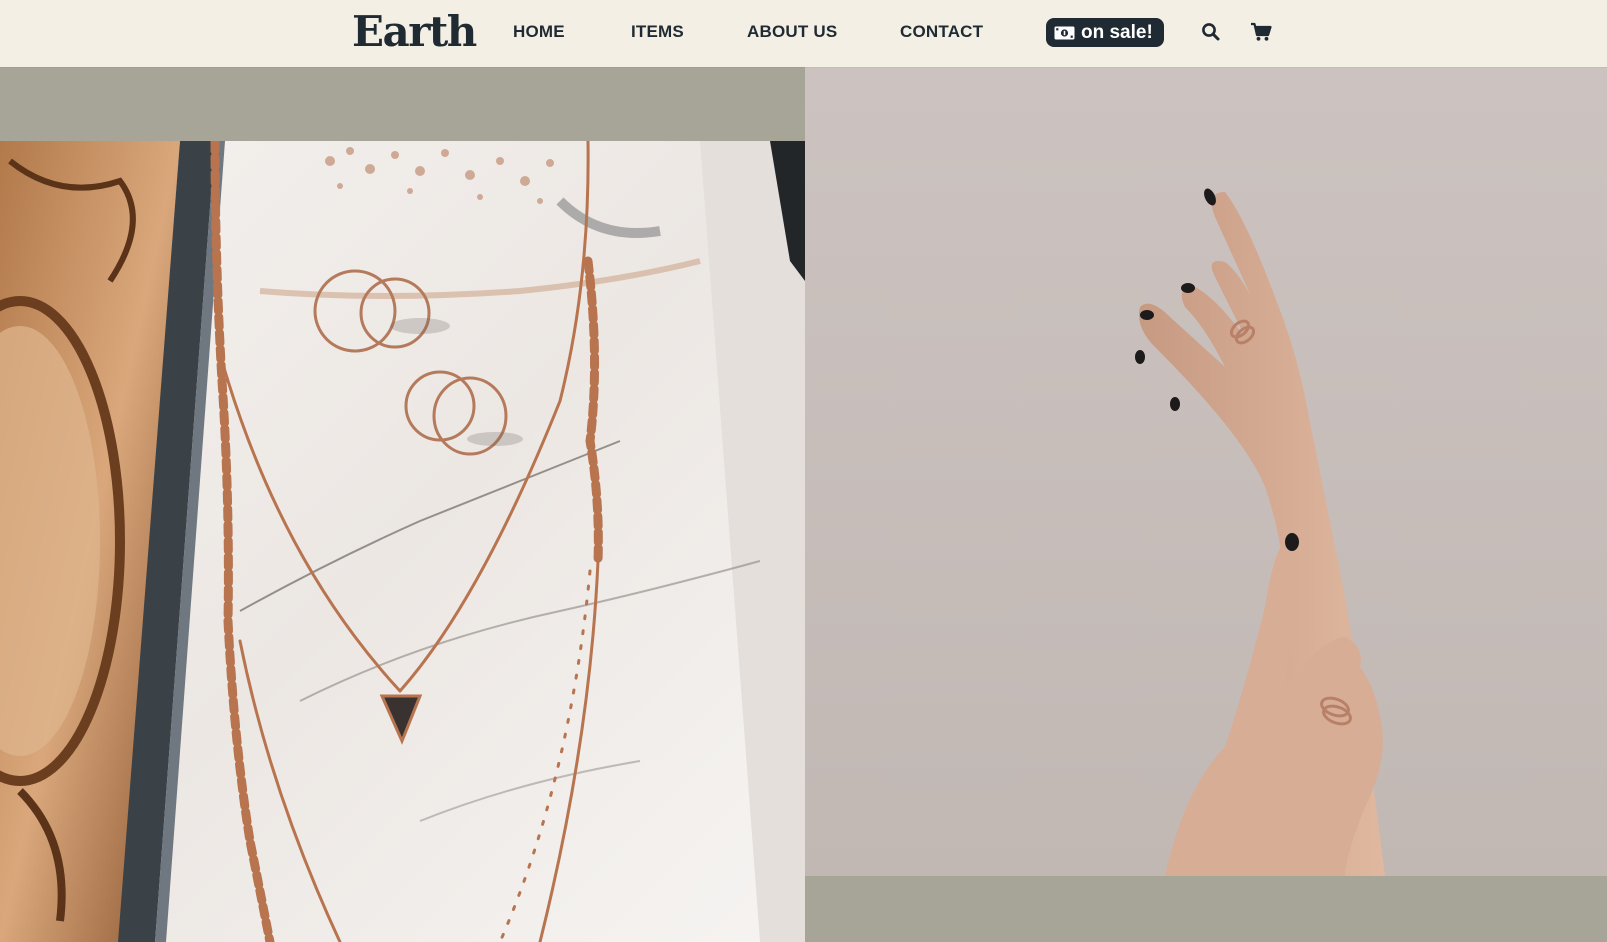 This screenshot has width=1607, height=942. What do you see at coordinates (1117, 32) in the screenshot?
I see `on-sale-label: on sale!` at bounding box center [1117, 32].